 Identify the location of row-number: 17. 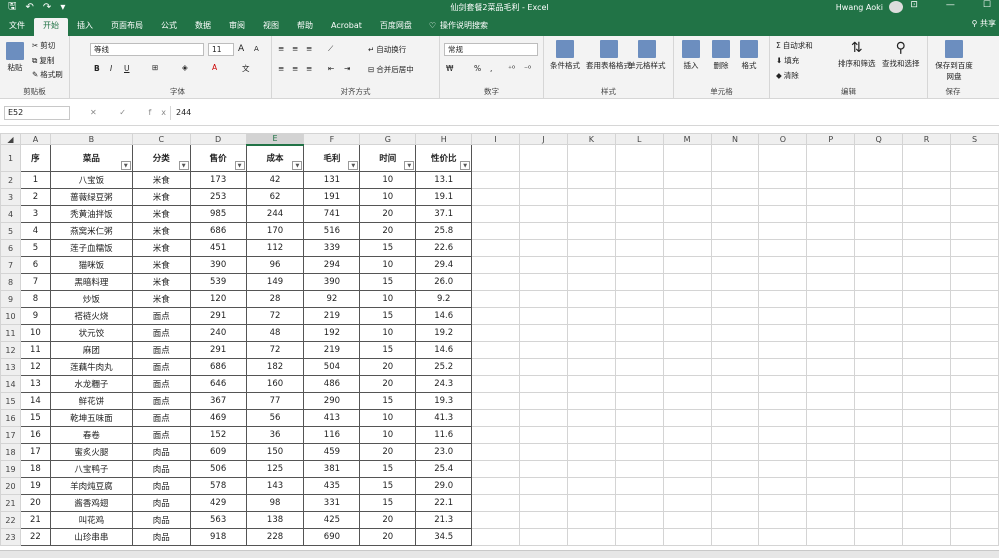
(10, 435).